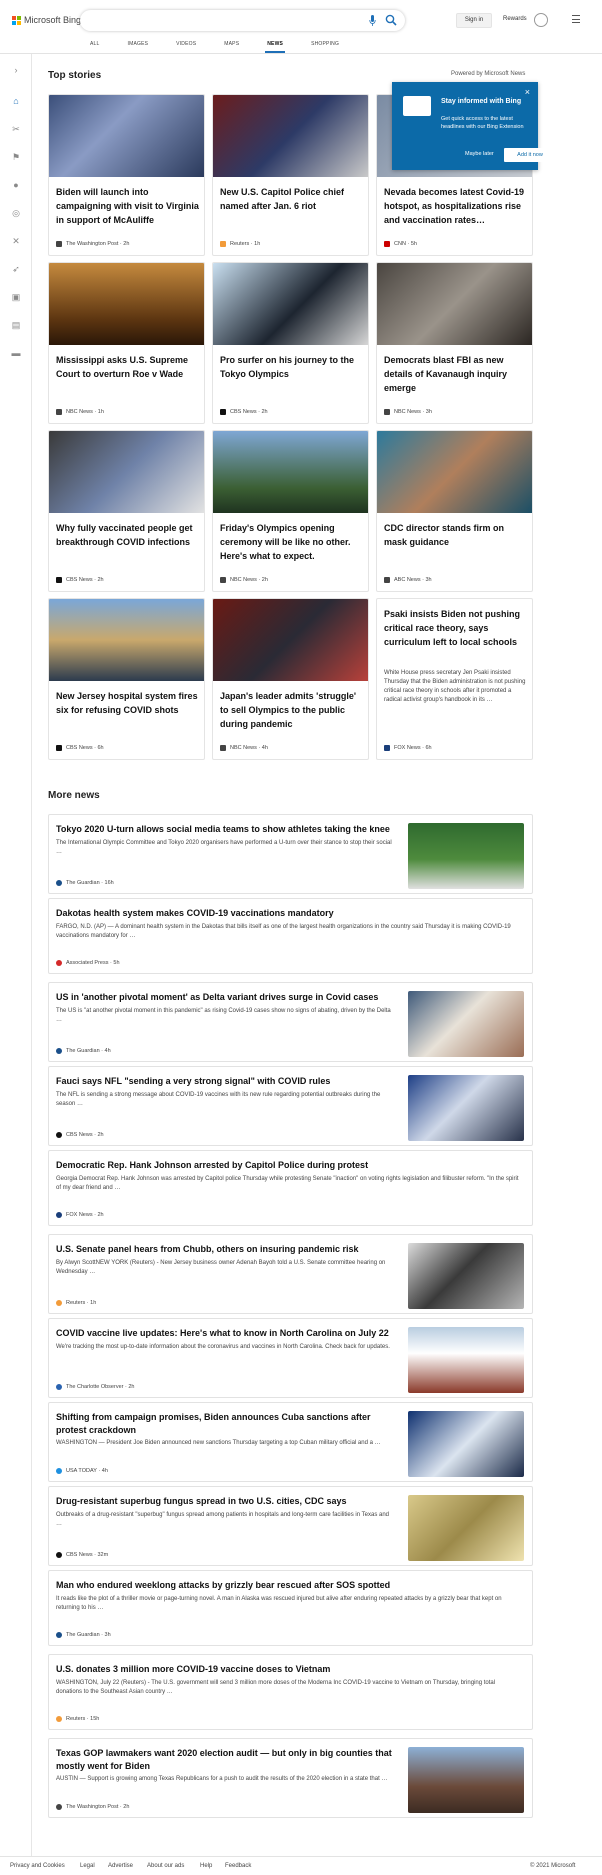 The height and width of the screenshot is (1875, 602). I want to click on tab-images: IMAGES, so click(138, 47).